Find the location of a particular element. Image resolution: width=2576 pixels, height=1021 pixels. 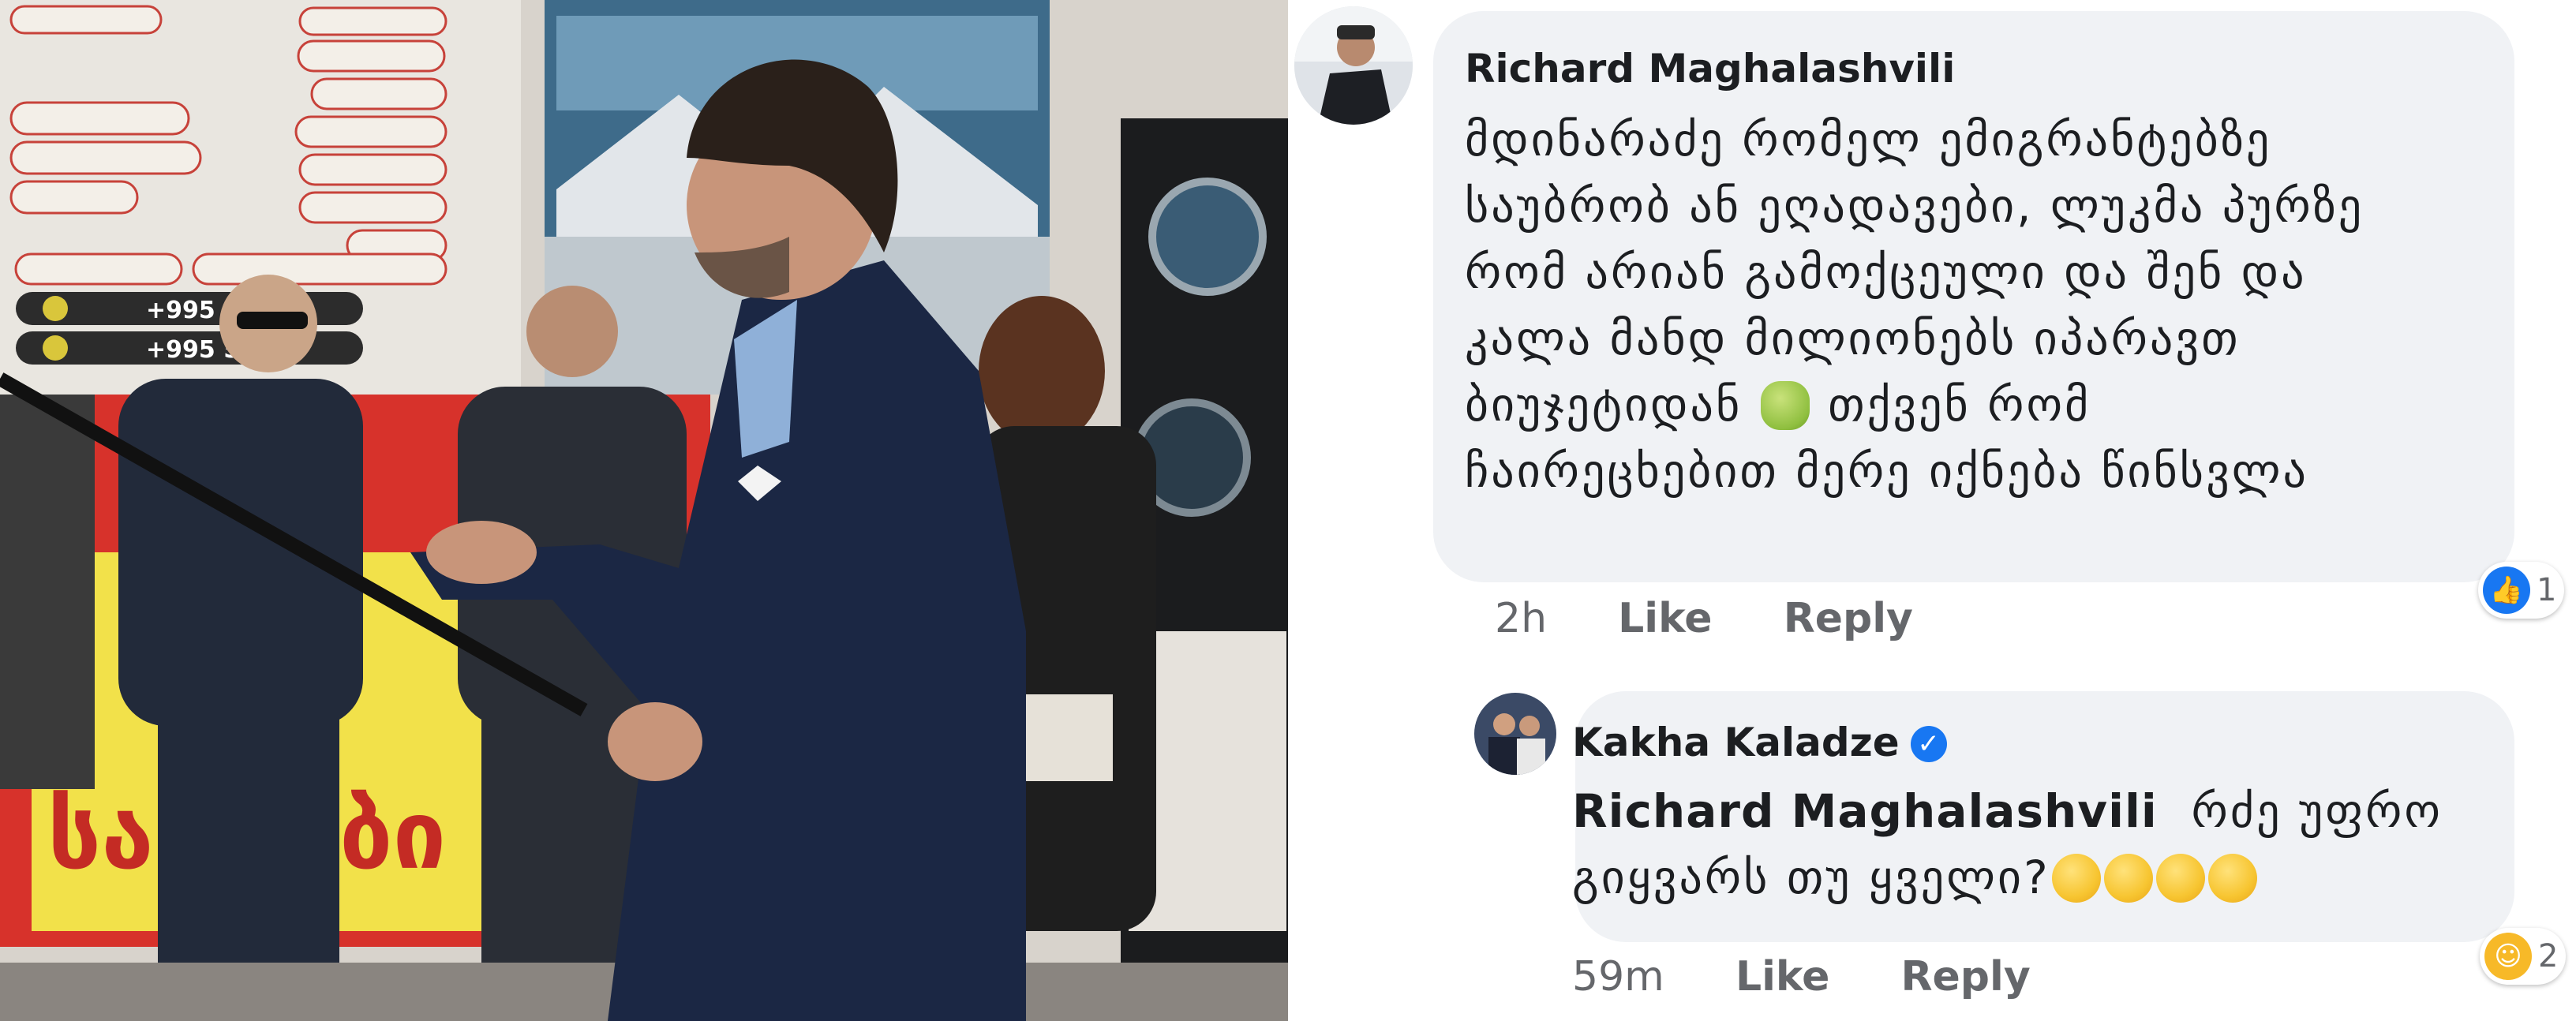

comment-line-part: გიყვარს თუ ყველი? is located at coordinates (1811, 877).